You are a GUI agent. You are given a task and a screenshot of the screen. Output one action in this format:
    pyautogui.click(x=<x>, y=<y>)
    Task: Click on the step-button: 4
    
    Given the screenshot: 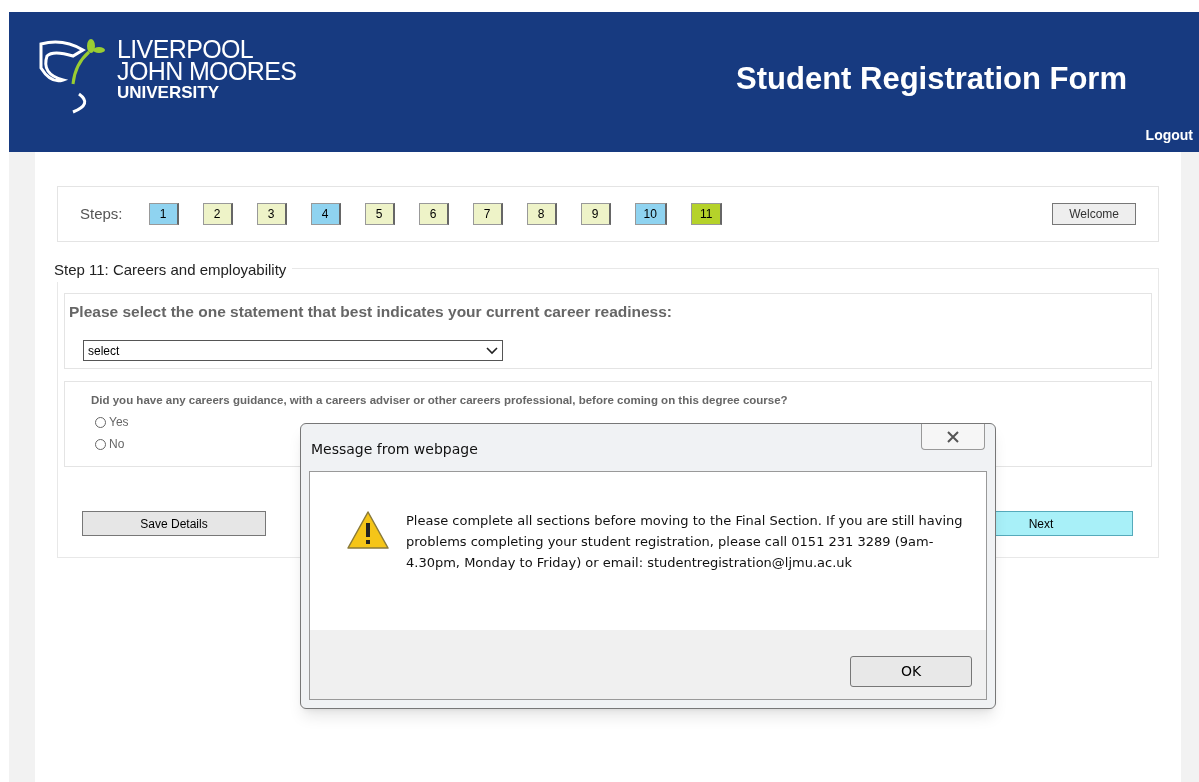 What is the action you would take?
    pyautogui.click(x=325, y=214)
    